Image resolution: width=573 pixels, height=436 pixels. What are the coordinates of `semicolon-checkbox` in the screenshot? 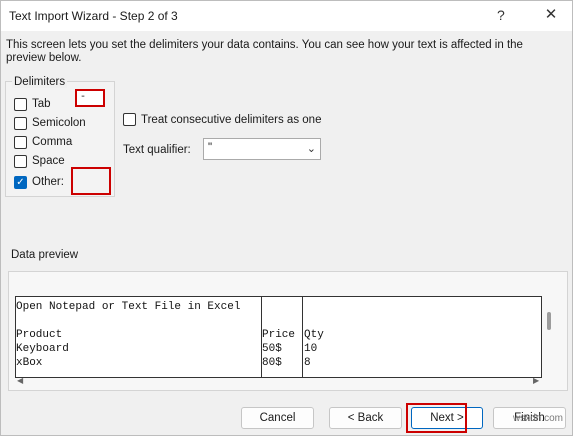 It's located at (20, 123).